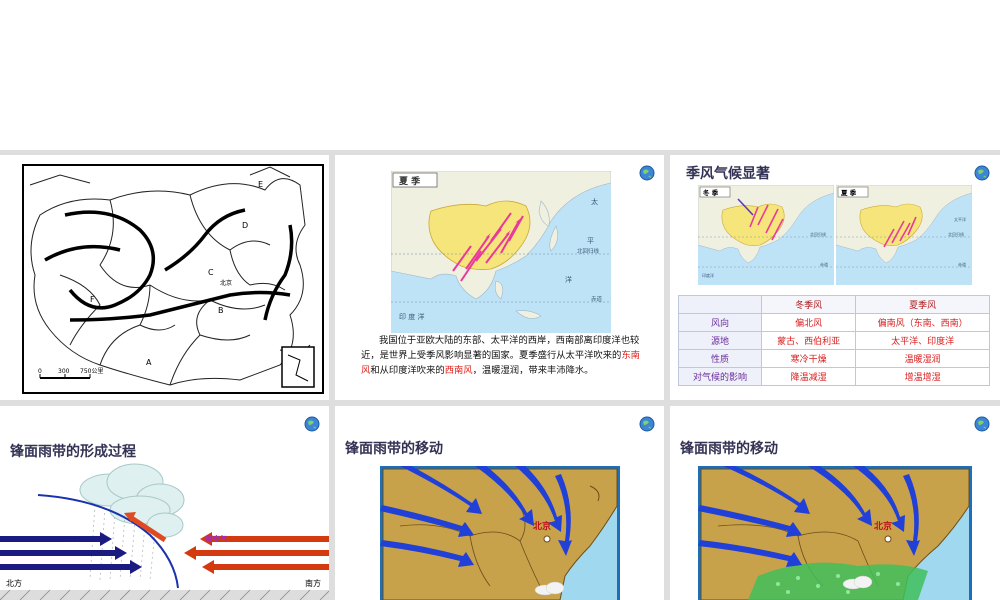 Image resolution: width=1000 pixels, height=600 pixels. I want to click on winter-map-label: 冬 季, so click(711, 192).